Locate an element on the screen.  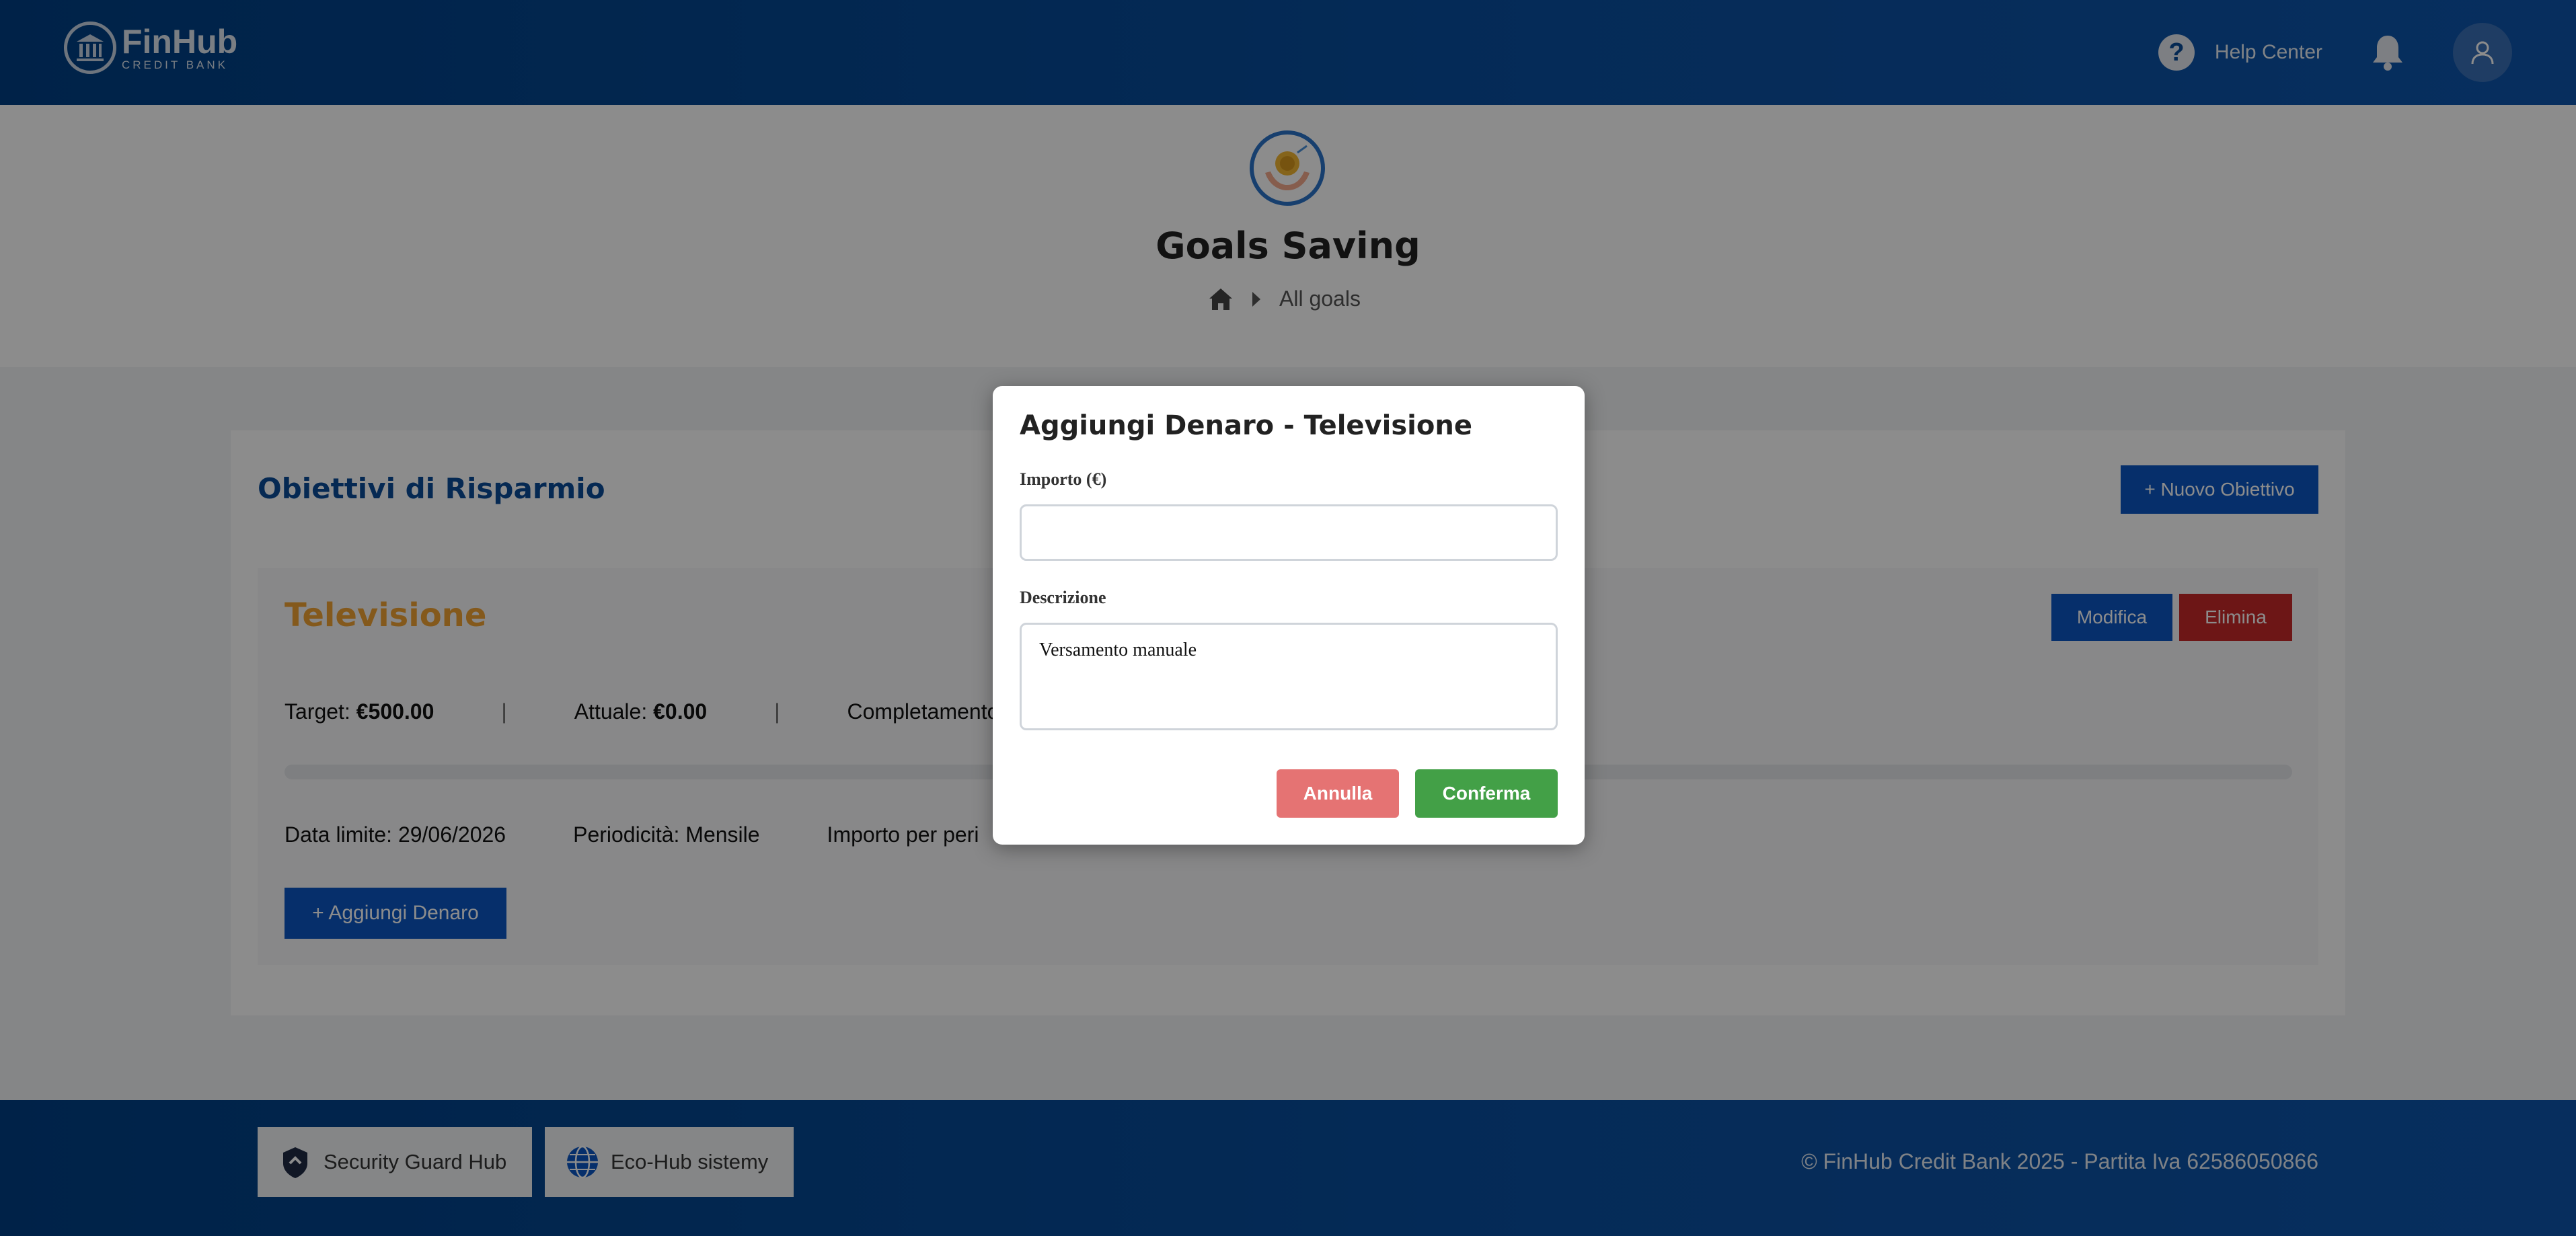
description-label: Descrizione is located at coordinates (1063, 597).